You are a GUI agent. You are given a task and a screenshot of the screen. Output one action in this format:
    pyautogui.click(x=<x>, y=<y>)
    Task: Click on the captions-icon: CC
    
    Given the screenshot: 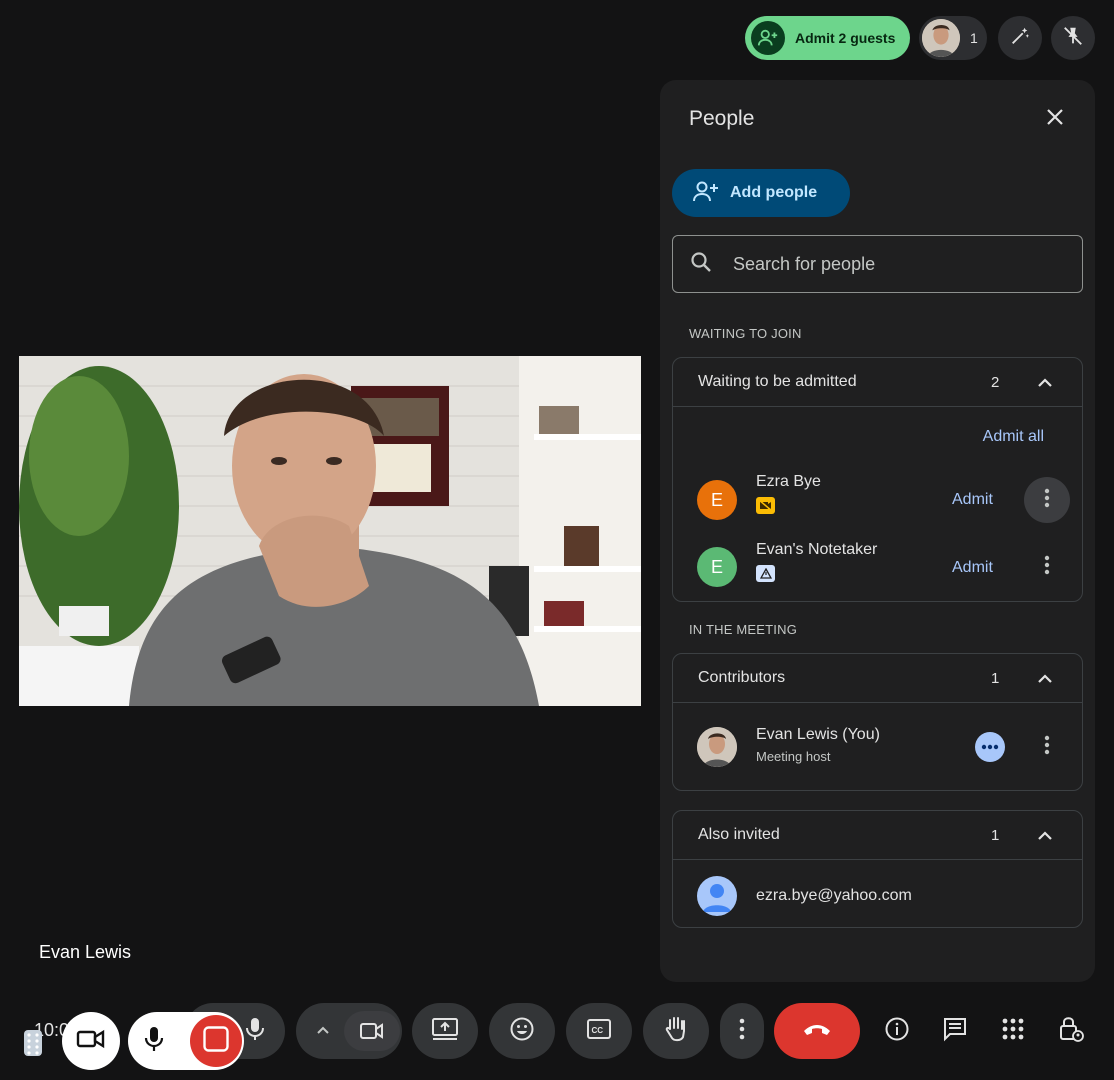 What is the action you would take?
    pyautogui.click(x=599, y=1031)
    